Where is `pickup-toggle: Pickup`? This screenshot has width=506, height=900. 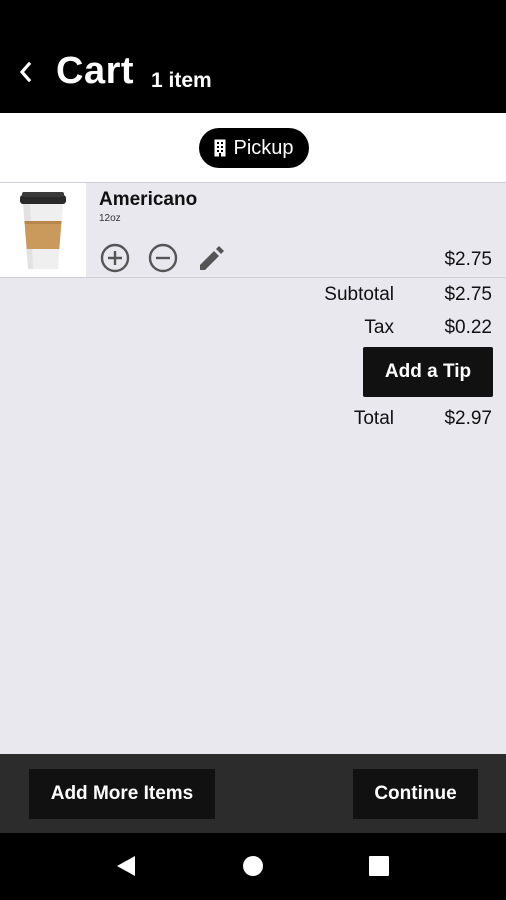
pickup-toggle: Pickup is located at coordinates (254, 148).